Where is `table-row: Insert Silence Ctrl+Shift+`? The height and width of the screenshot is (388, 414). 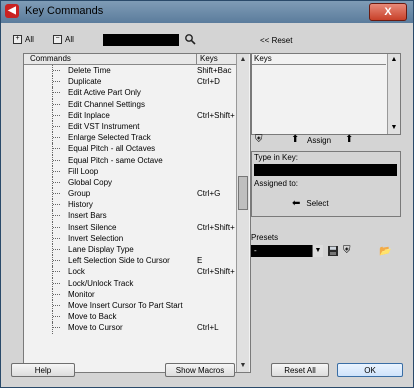 table-row: Insert Silence Ctrl+Shift+ is located at coordinates (130, 227).